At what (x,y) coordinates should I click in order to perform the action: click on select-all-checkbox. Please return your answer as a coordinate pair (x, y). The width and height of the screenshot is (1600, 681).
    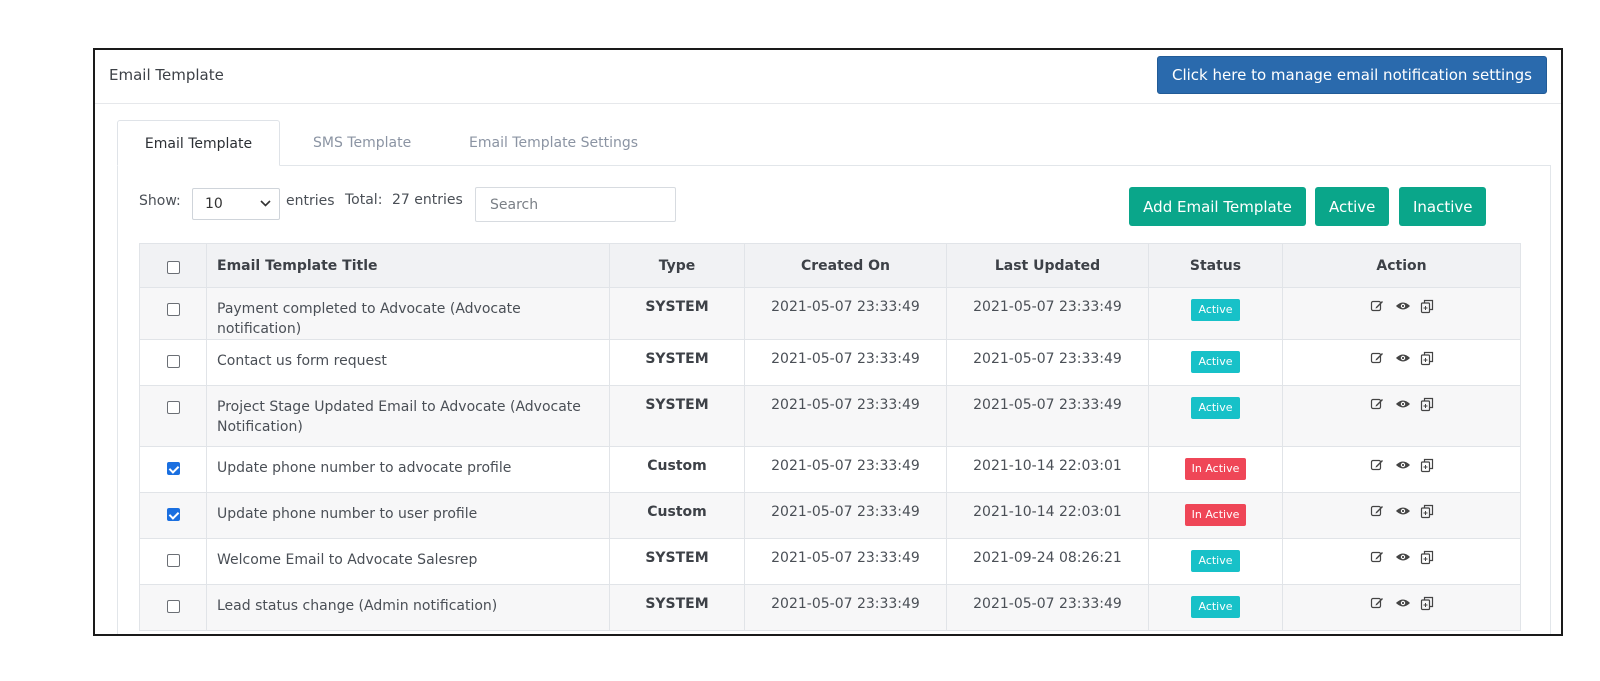
    Looking at the image, I should click on (173, 267).